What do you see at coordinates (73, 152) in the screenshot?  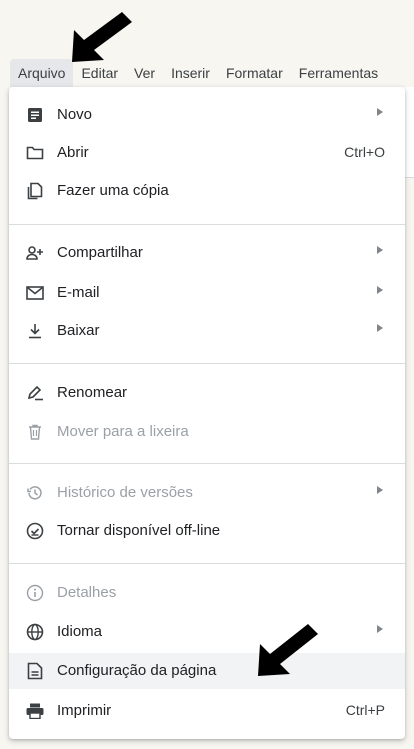 I see `menu-item-label: Abrir` at bounding box center [73, 152].